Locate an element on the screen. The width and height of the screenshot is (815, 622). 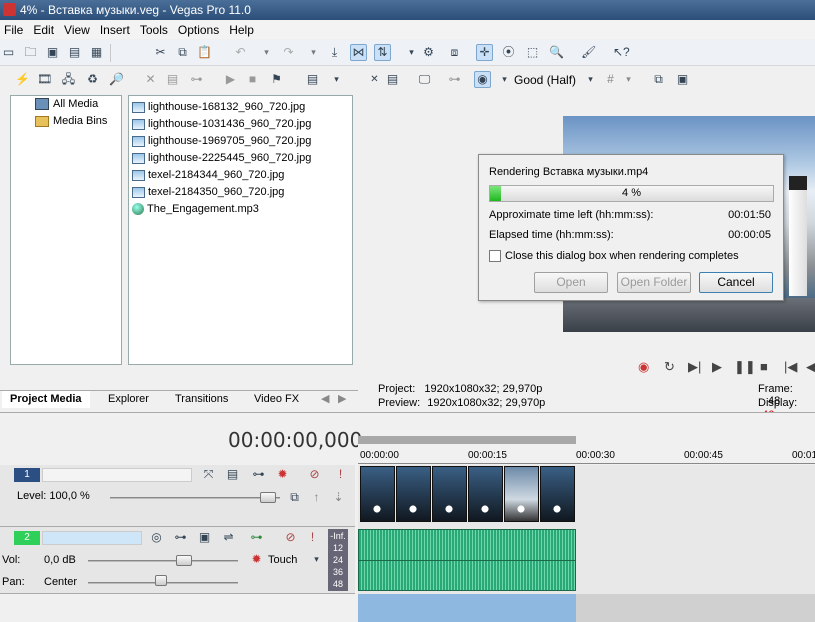
preview-quality-select: Good (Half) is located at coordinates (545, 80).